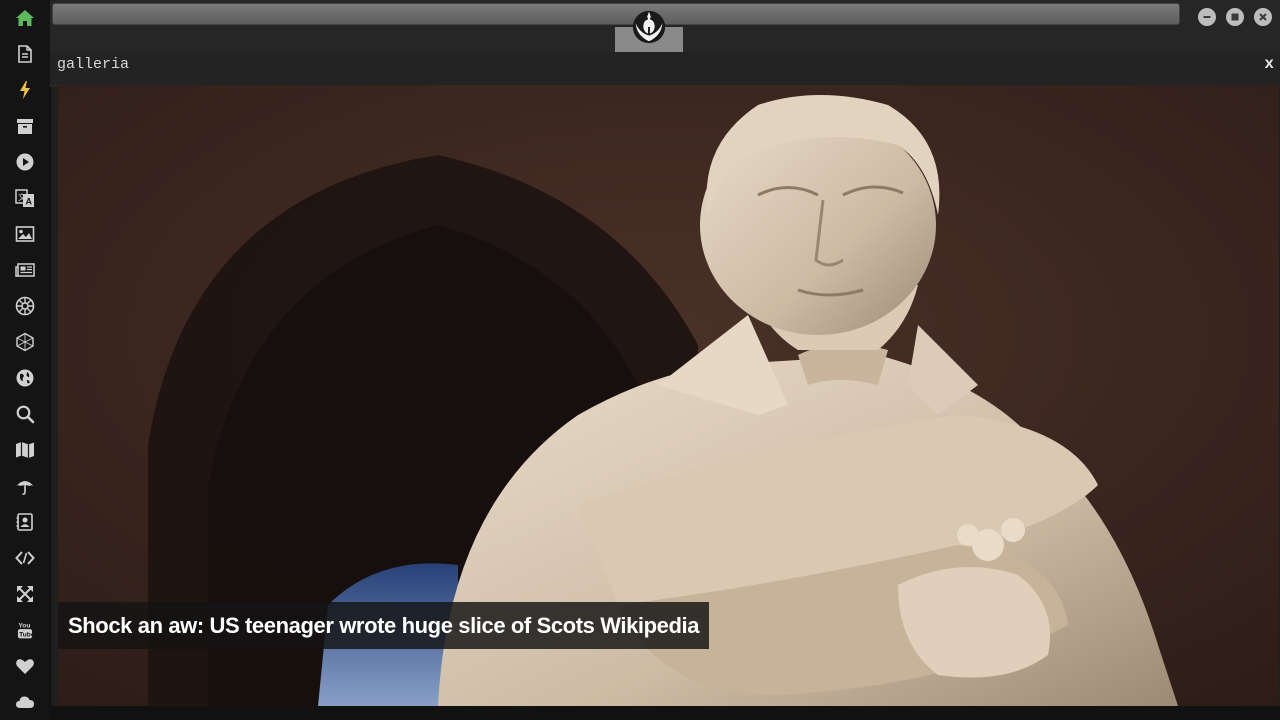  Describe the element at coordinates (1263, 17) in the screenshot. I see `close-window-button` at that location.